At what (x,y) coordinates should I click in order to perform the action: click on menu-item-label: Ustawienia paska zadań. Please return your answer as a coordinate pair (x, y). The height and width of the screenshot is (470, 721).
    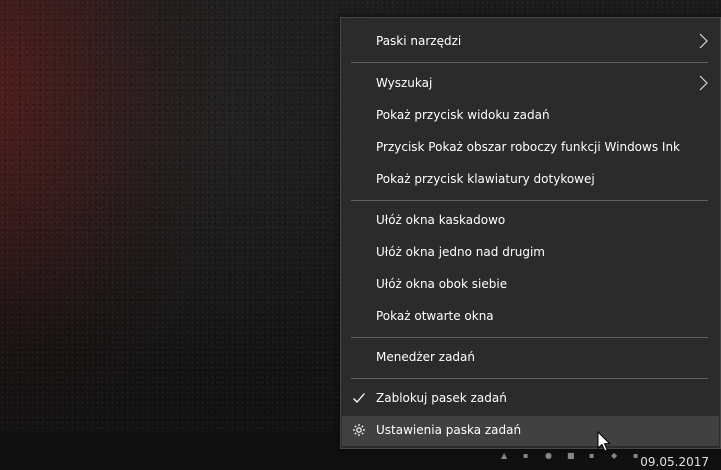
    Looking at the image, I should click on (449, 430).